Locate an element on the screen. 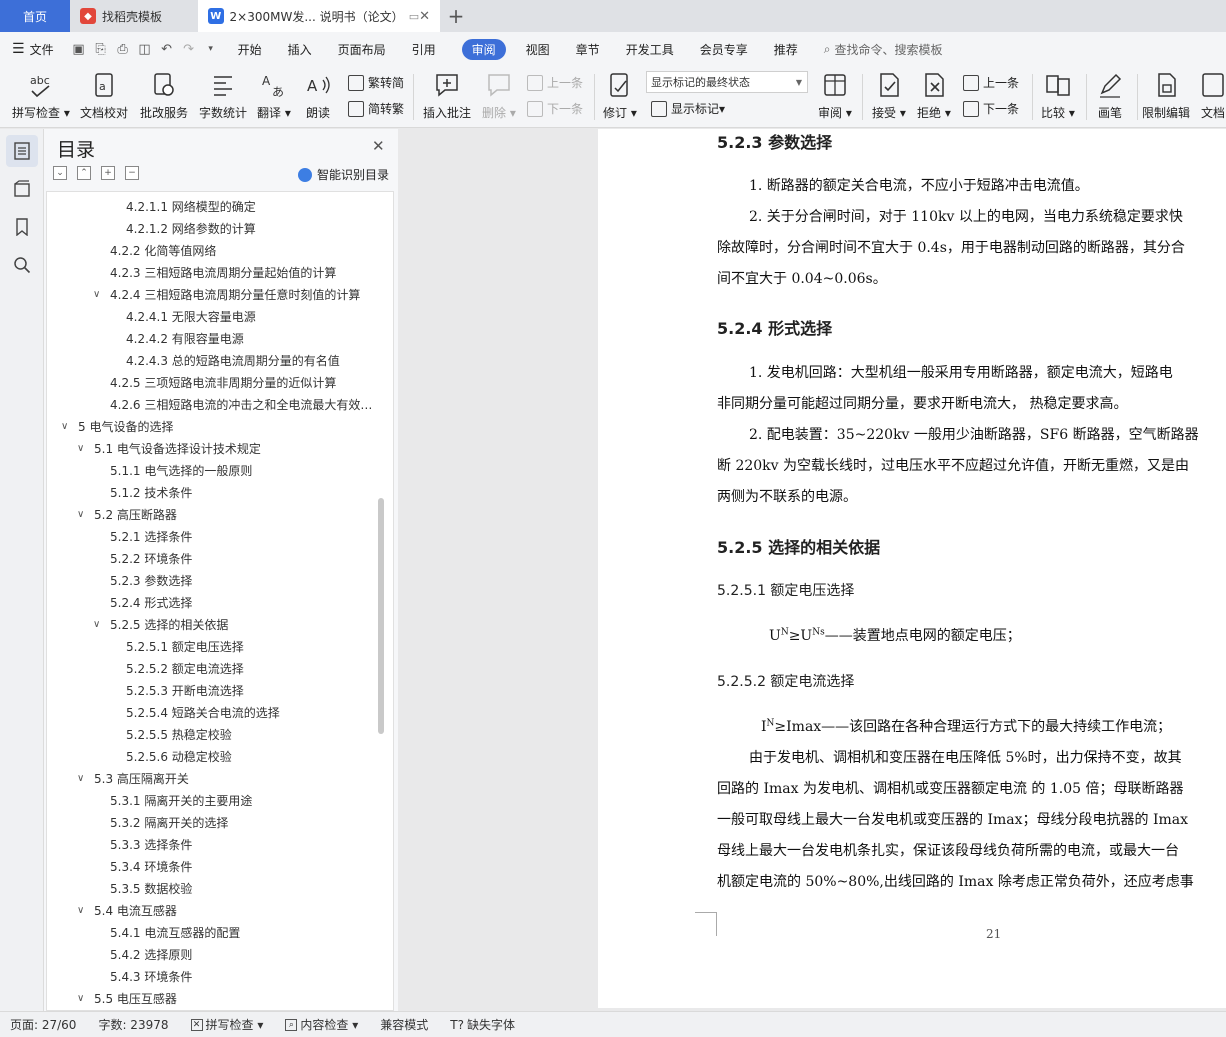  restrict-edit-button: 限制编辑 is located at coordinates (1166, 95).